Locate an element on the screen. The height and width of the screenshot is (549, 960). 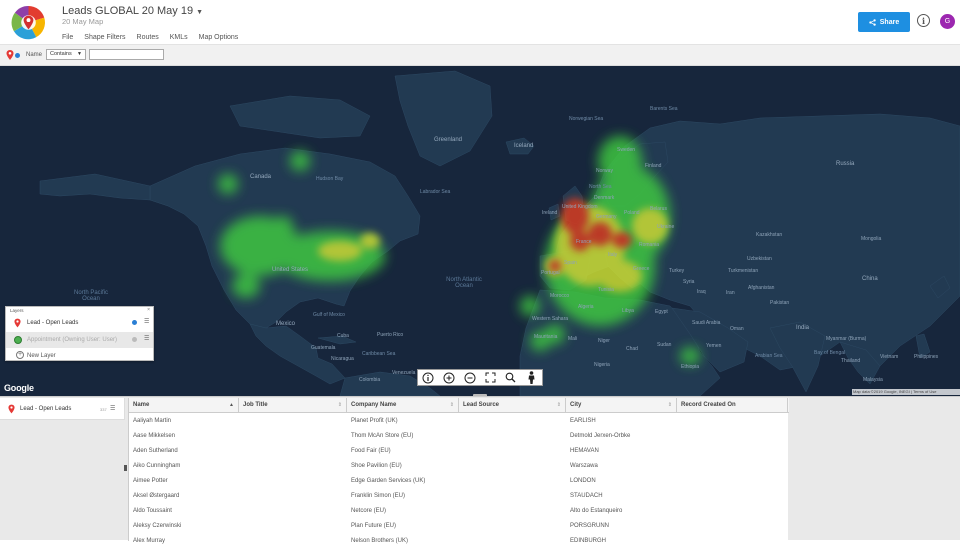
close-icon: × is located at coordinates (148, 310).